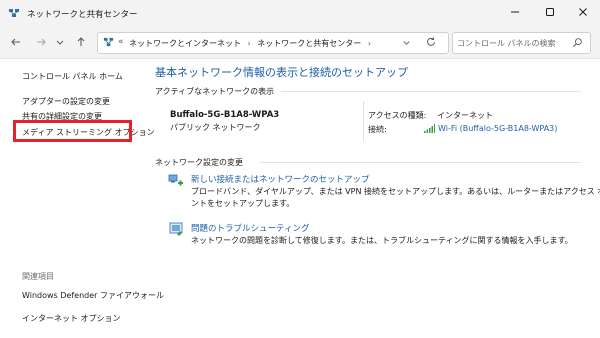  What do you see at coordinates (215, 91) in the screenshot?
I see `active-networks-label: アクティブなネットワークの表示` at bounding box center [215, 91].